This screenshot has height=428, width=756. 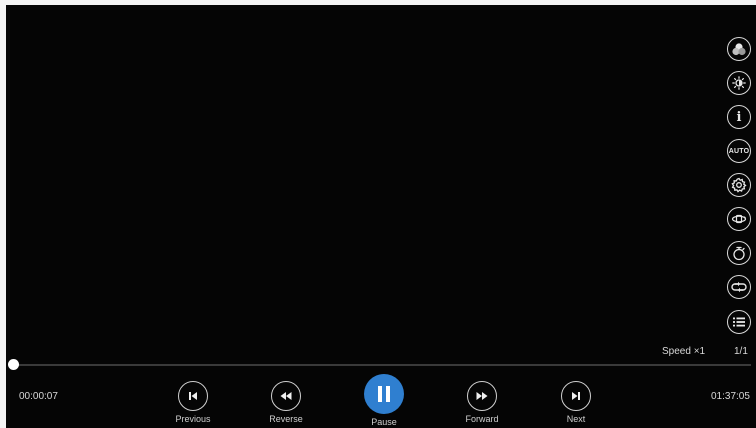 I want to click on color-adjust-button, so click(x=739, y=49).